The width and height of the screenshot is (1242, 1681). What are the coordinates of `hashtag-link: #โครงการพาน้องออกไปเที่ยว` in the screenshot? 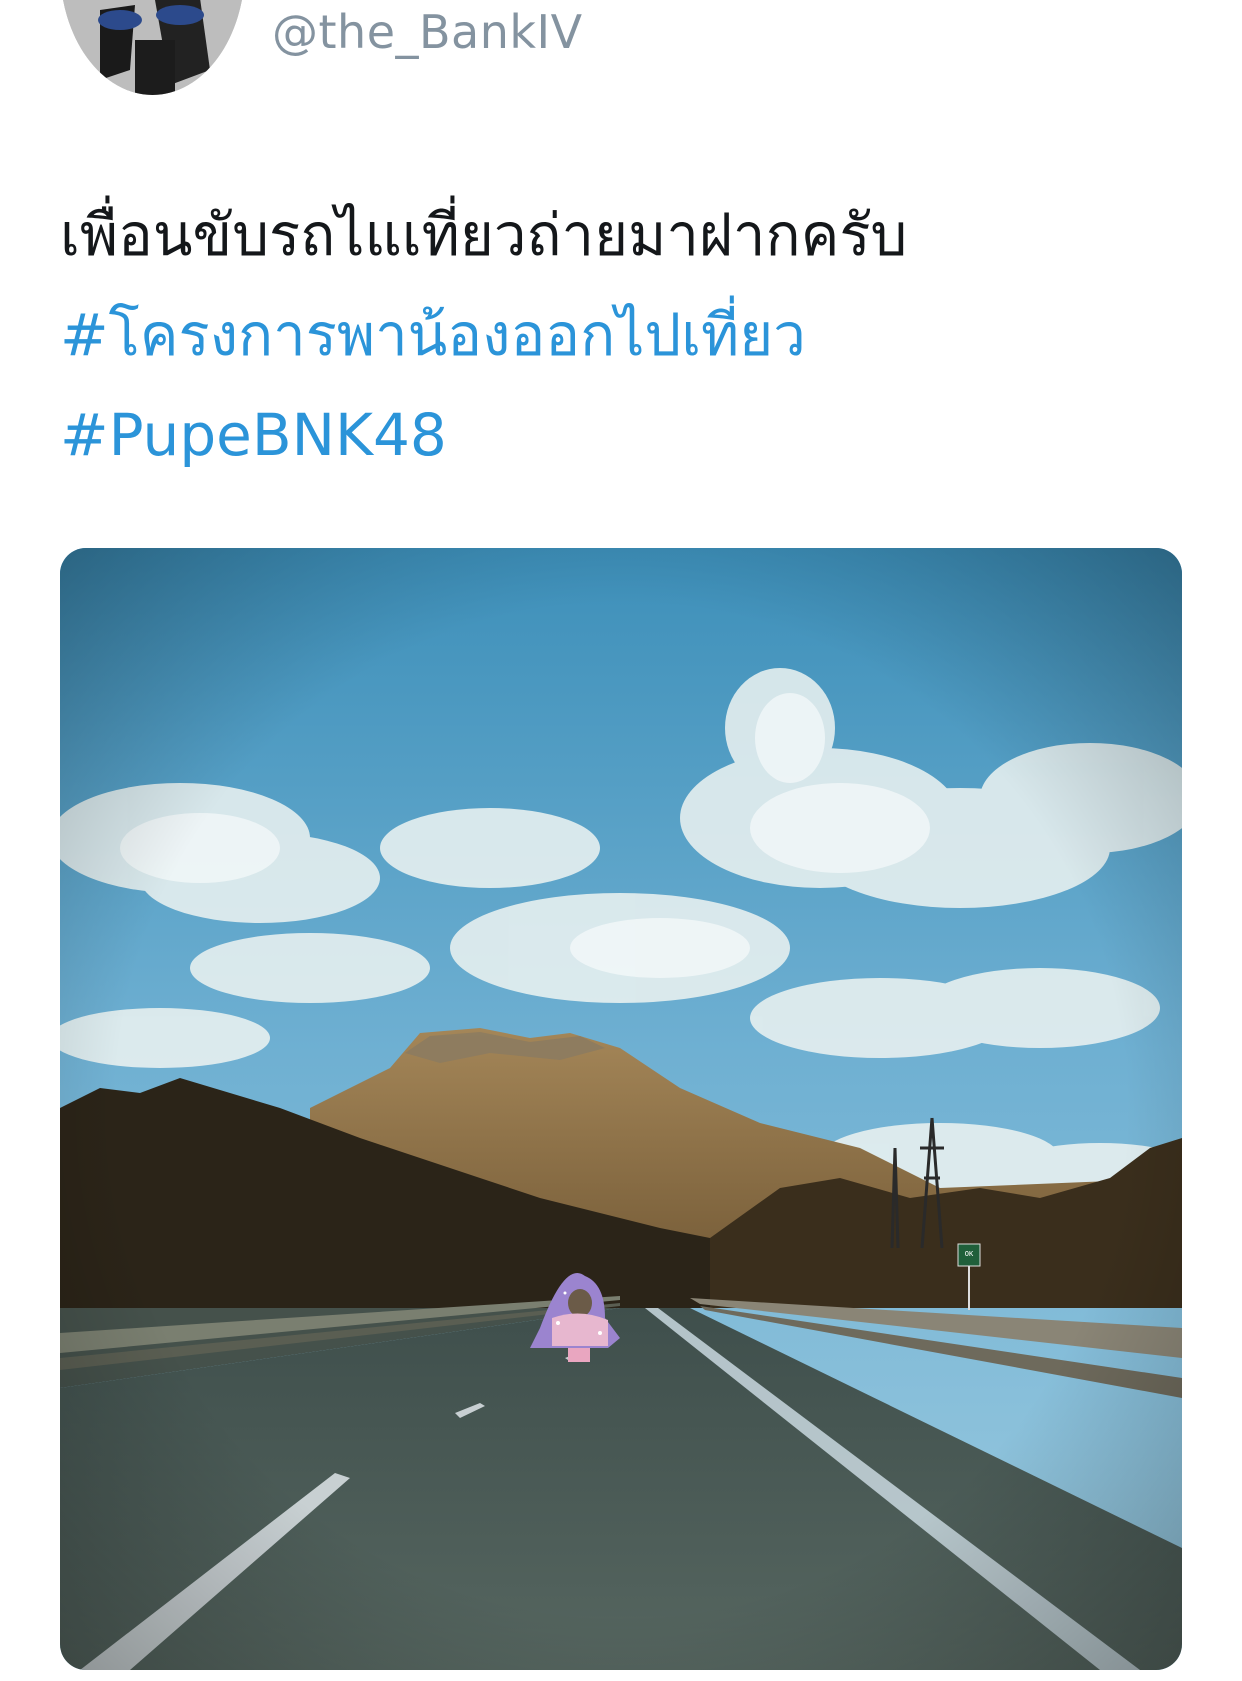 It's located at (625, 335).